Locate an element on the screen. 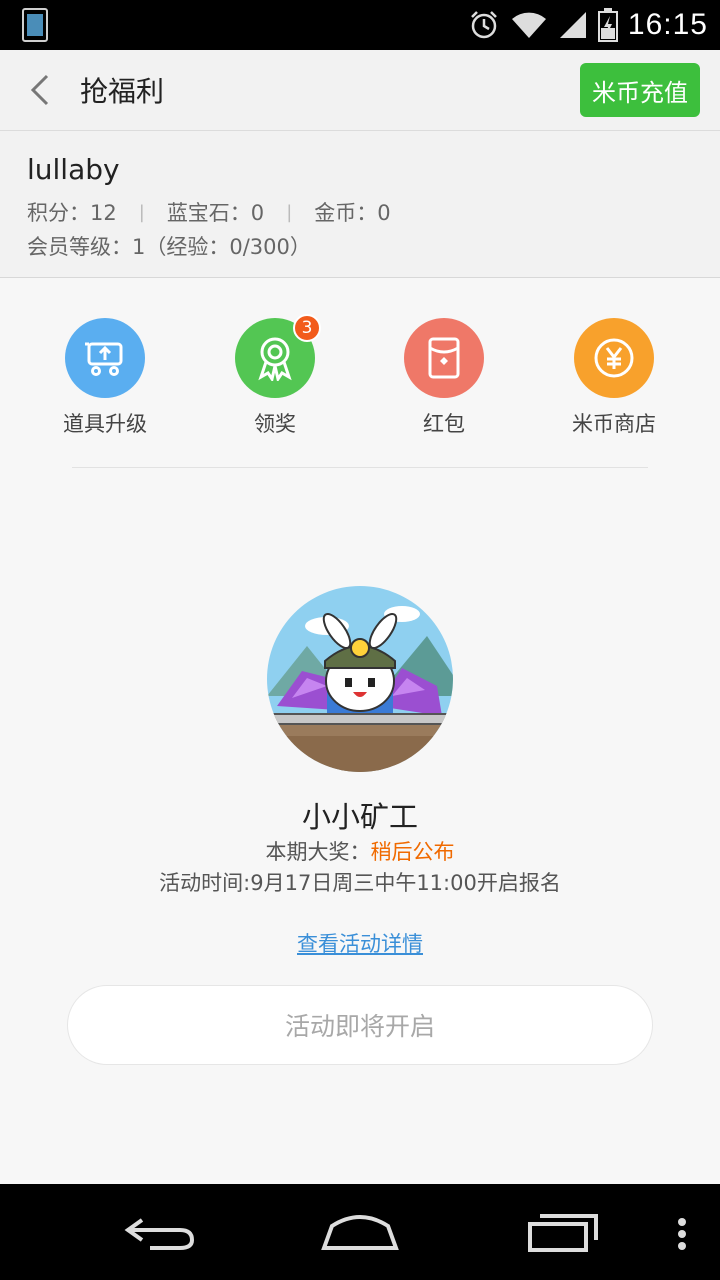 This screenshot has height=1280, width=720. recent-apps-icon is located at coordinates (564, 1232).